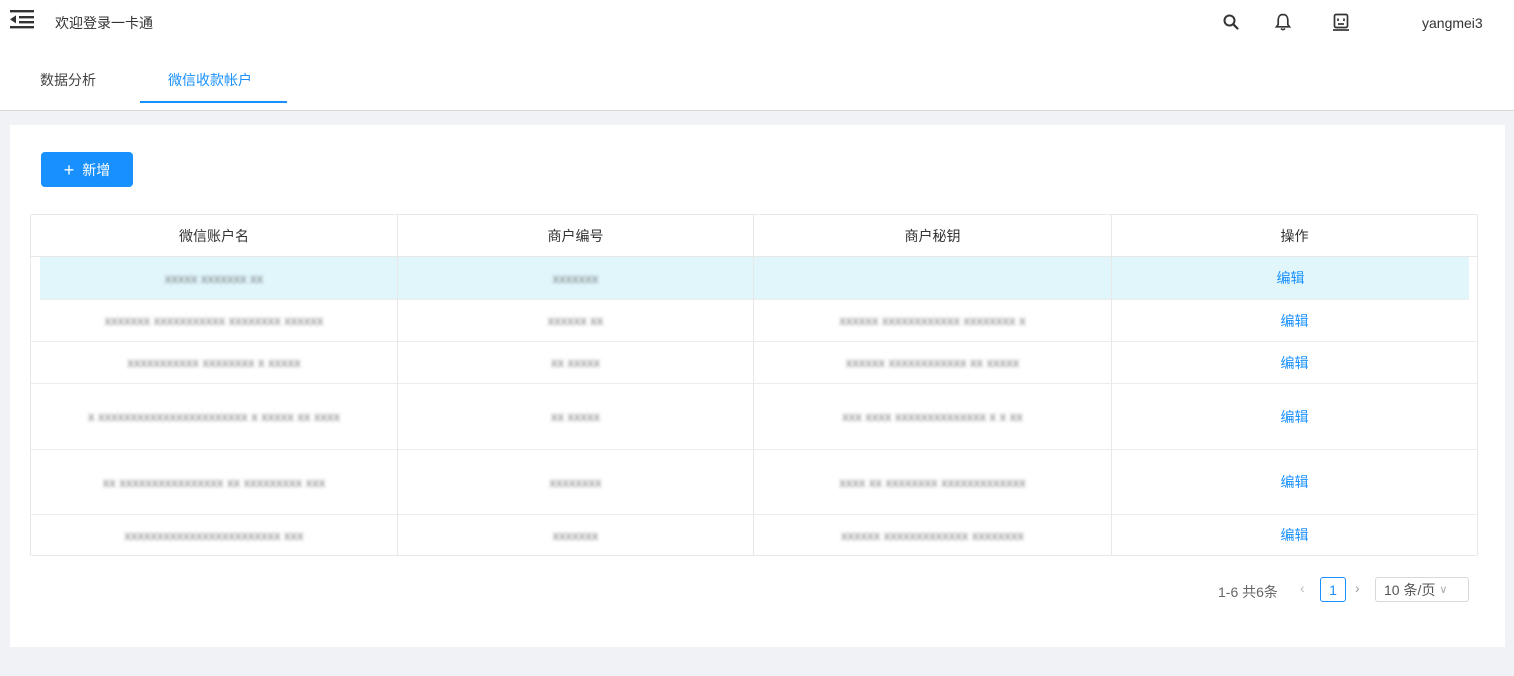 The height and width of the screenshot is (676, 1514). I want to click on table-header: 微信账户名 商户编号 商户秘钥 操作, so click(754, 236).